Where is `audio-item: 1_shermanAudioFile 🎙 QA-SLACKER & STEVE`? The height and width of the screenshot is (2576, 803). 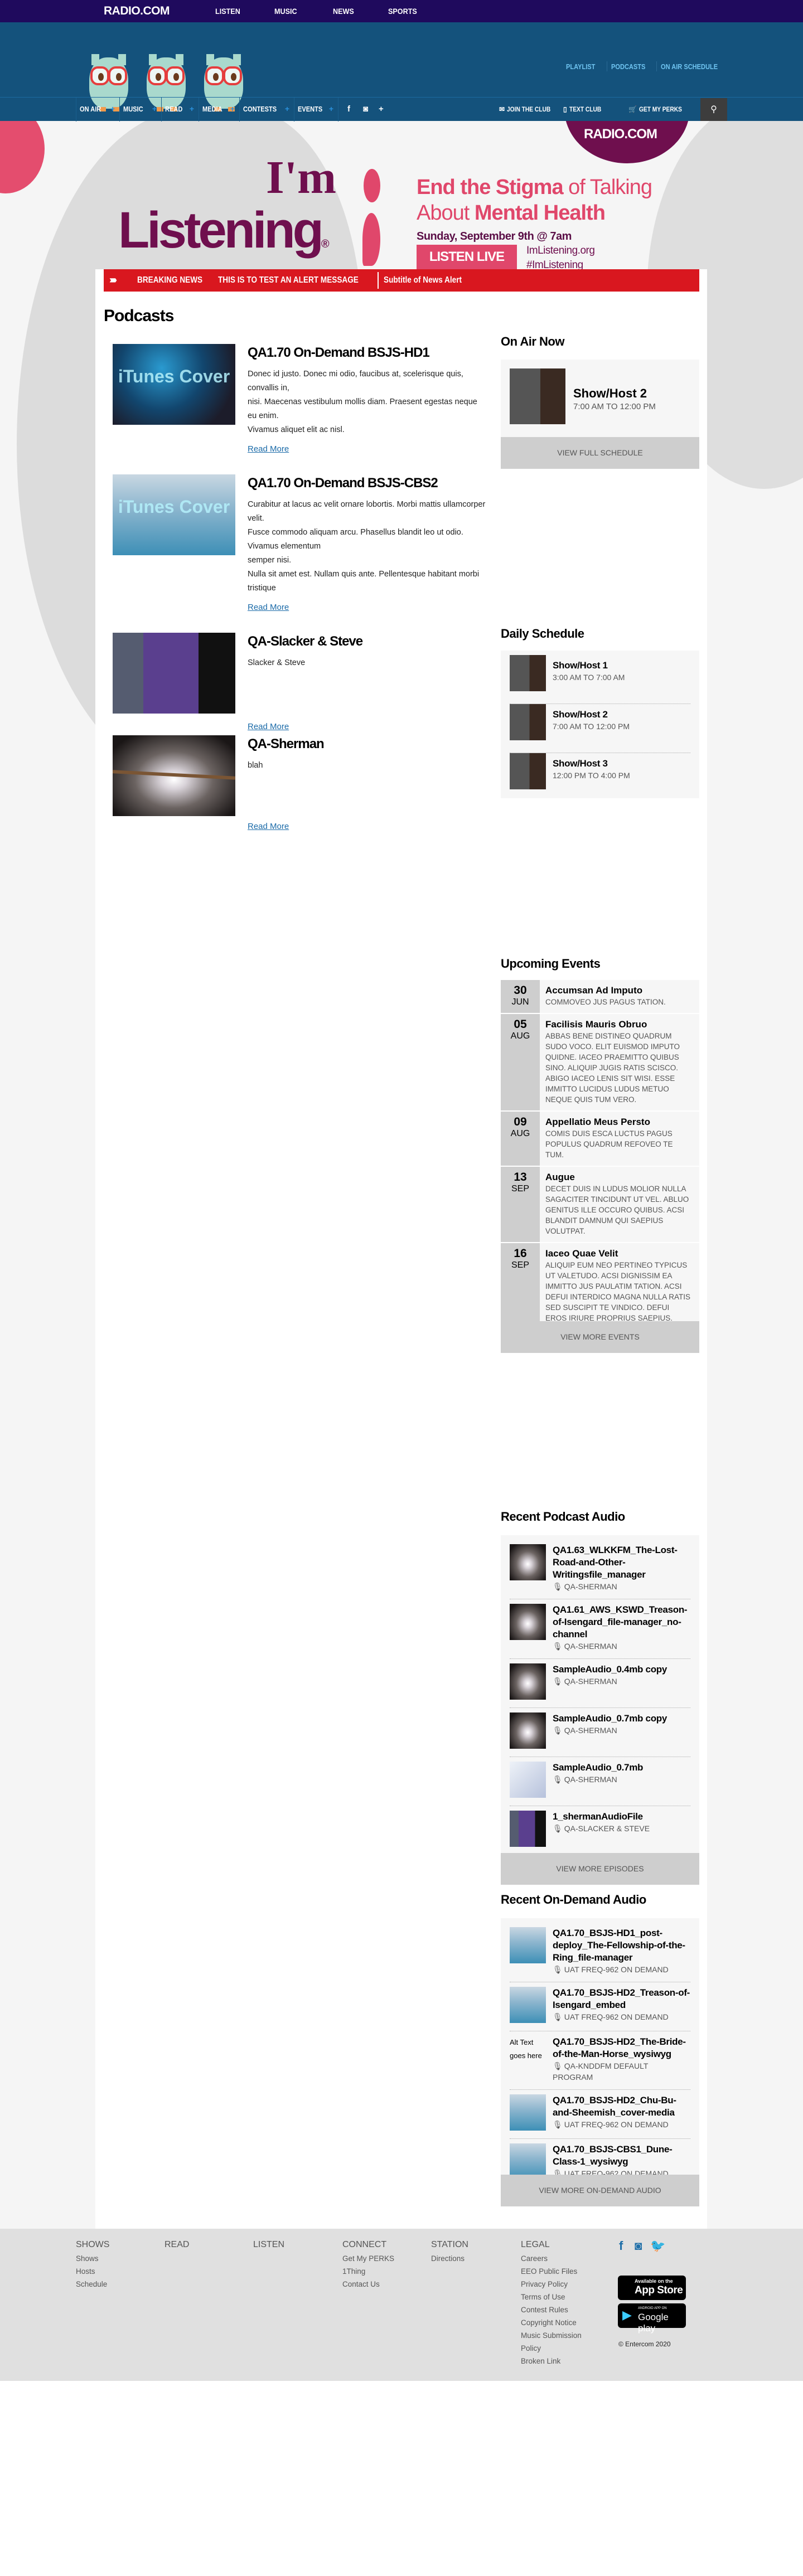
audio-item: 1_shermanAudioFile 🎙 QA-SLACKER & STEVE is located at coordinates (600, 1830).